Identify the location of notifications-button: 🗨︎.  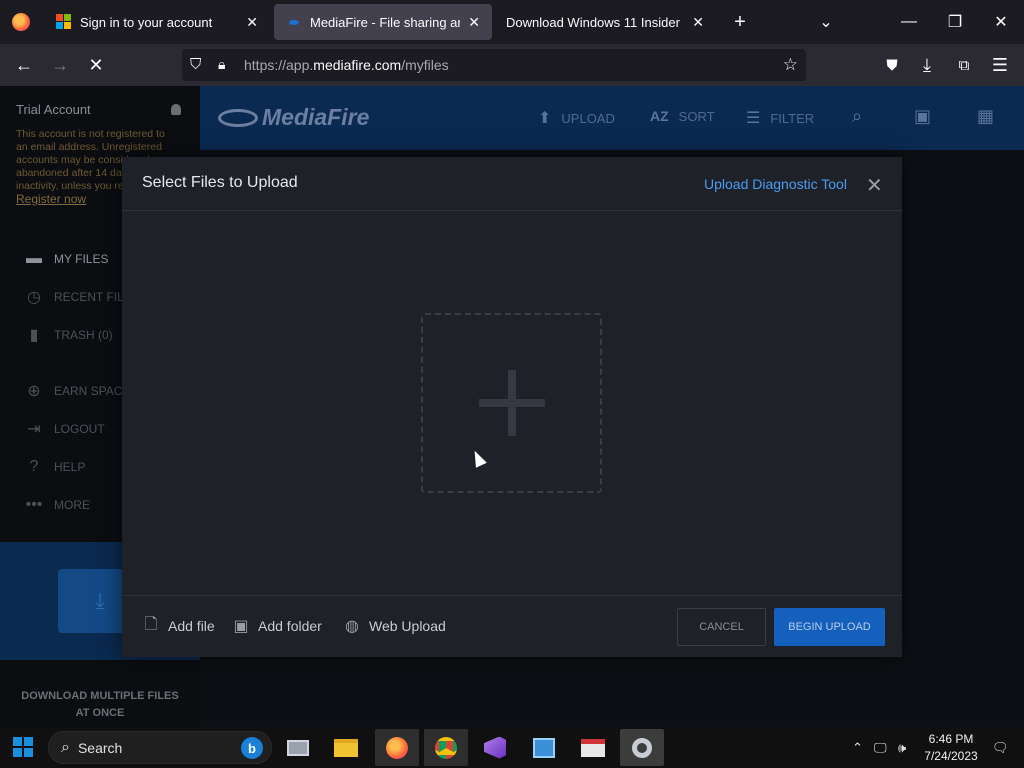
(1000, 747).